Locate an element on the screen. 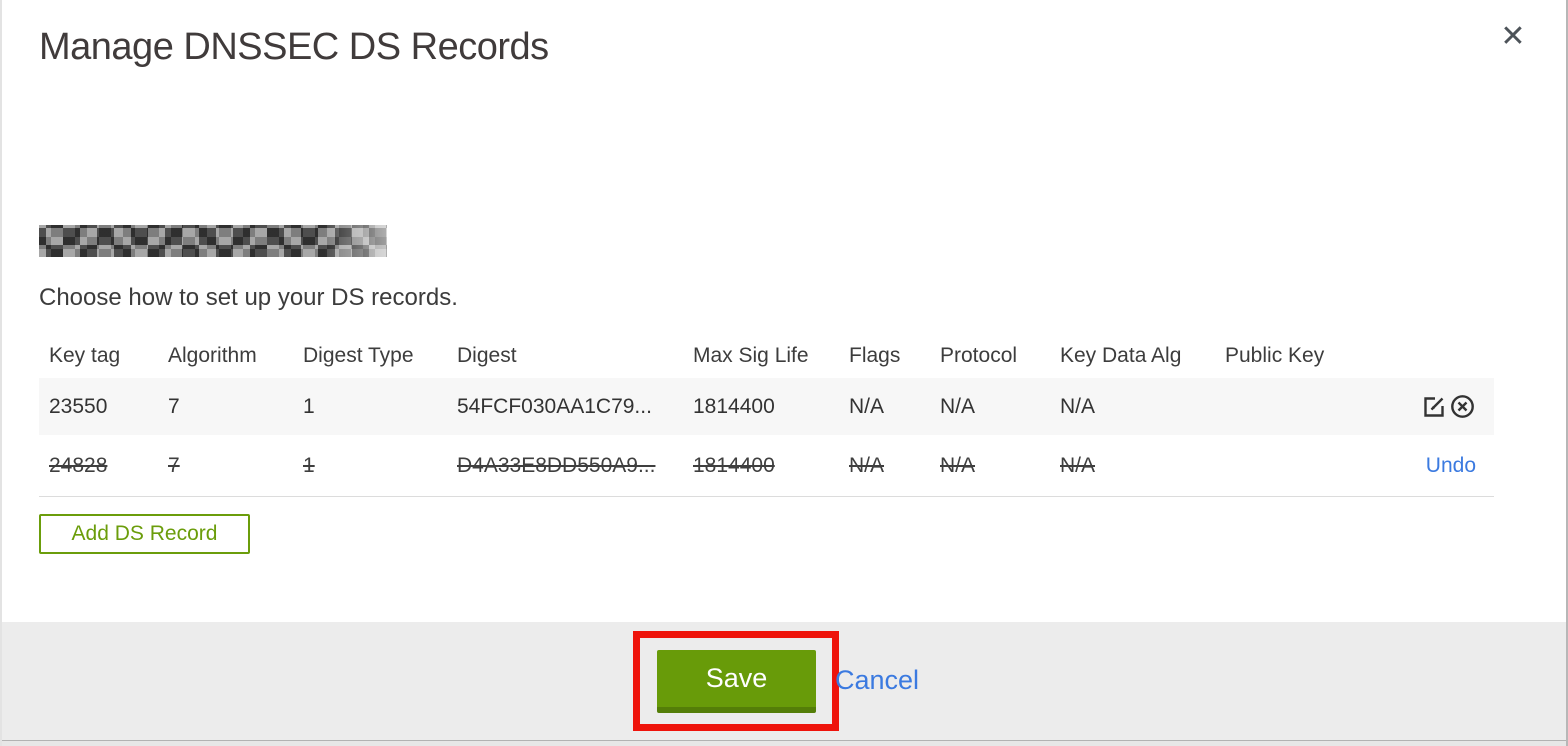 Image resolution: width=1568 pixels, height=746 pixels. column-header-protocol: Protocol is located at coordinates (979, 355).